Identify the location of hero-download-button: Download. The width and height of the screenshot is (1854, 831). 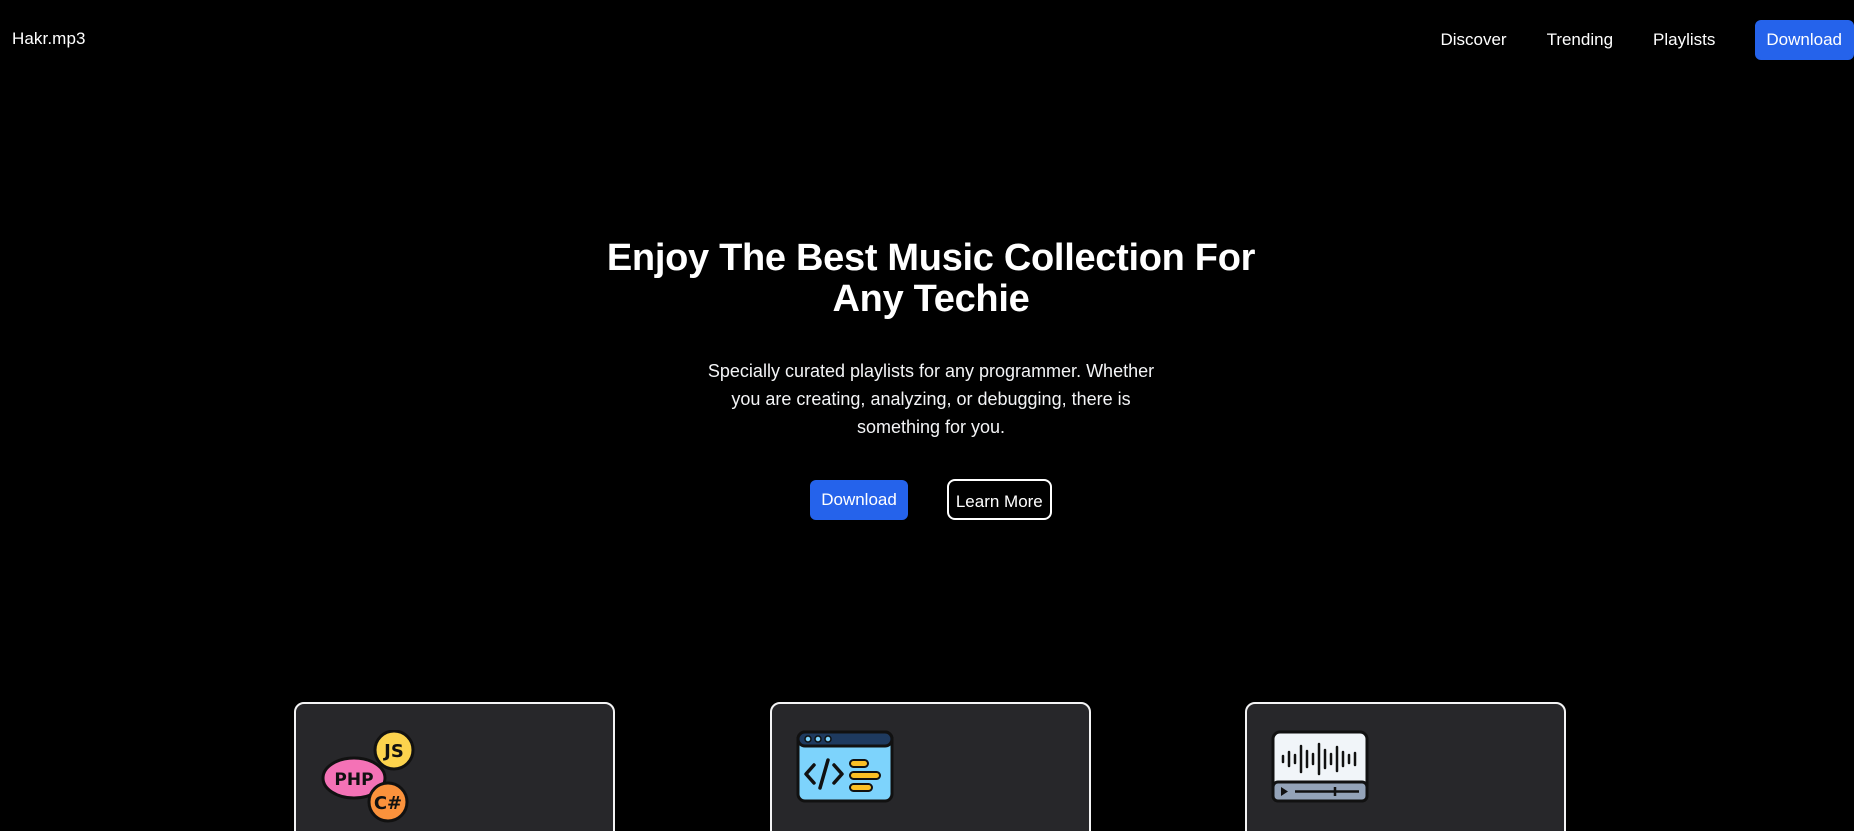
(859, 499).